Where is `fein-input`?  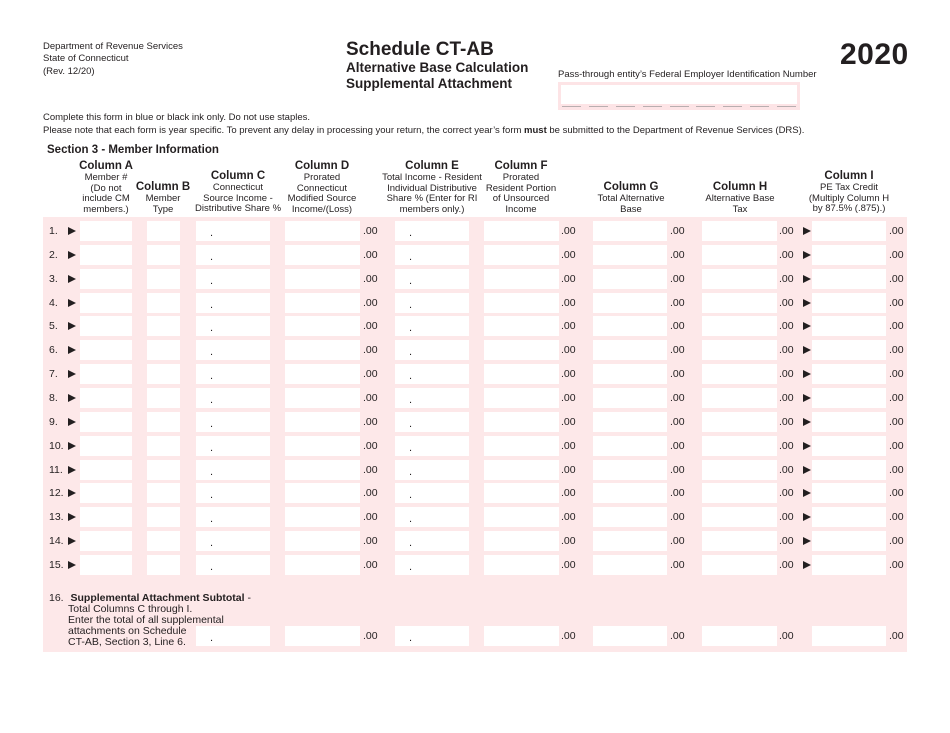 fein-input is located at coordinates (679, 94).